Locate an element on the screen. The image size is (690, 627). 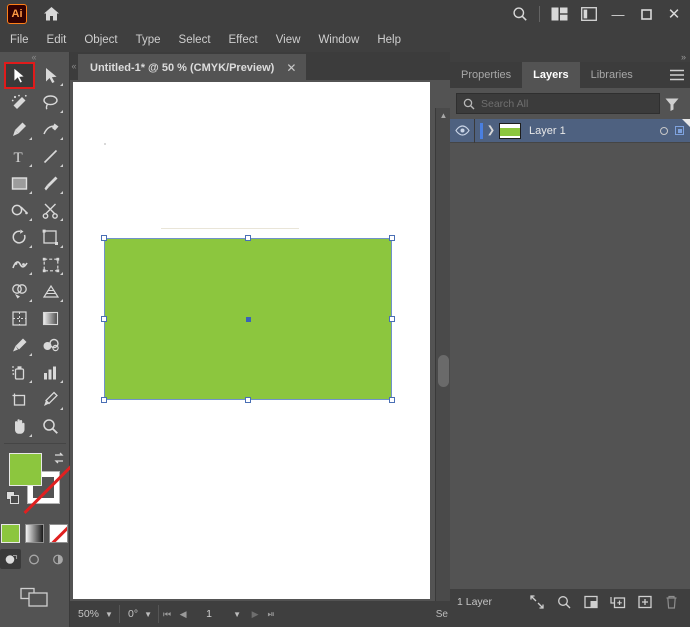
menu-select: Select is located at coordinates (195, 40).